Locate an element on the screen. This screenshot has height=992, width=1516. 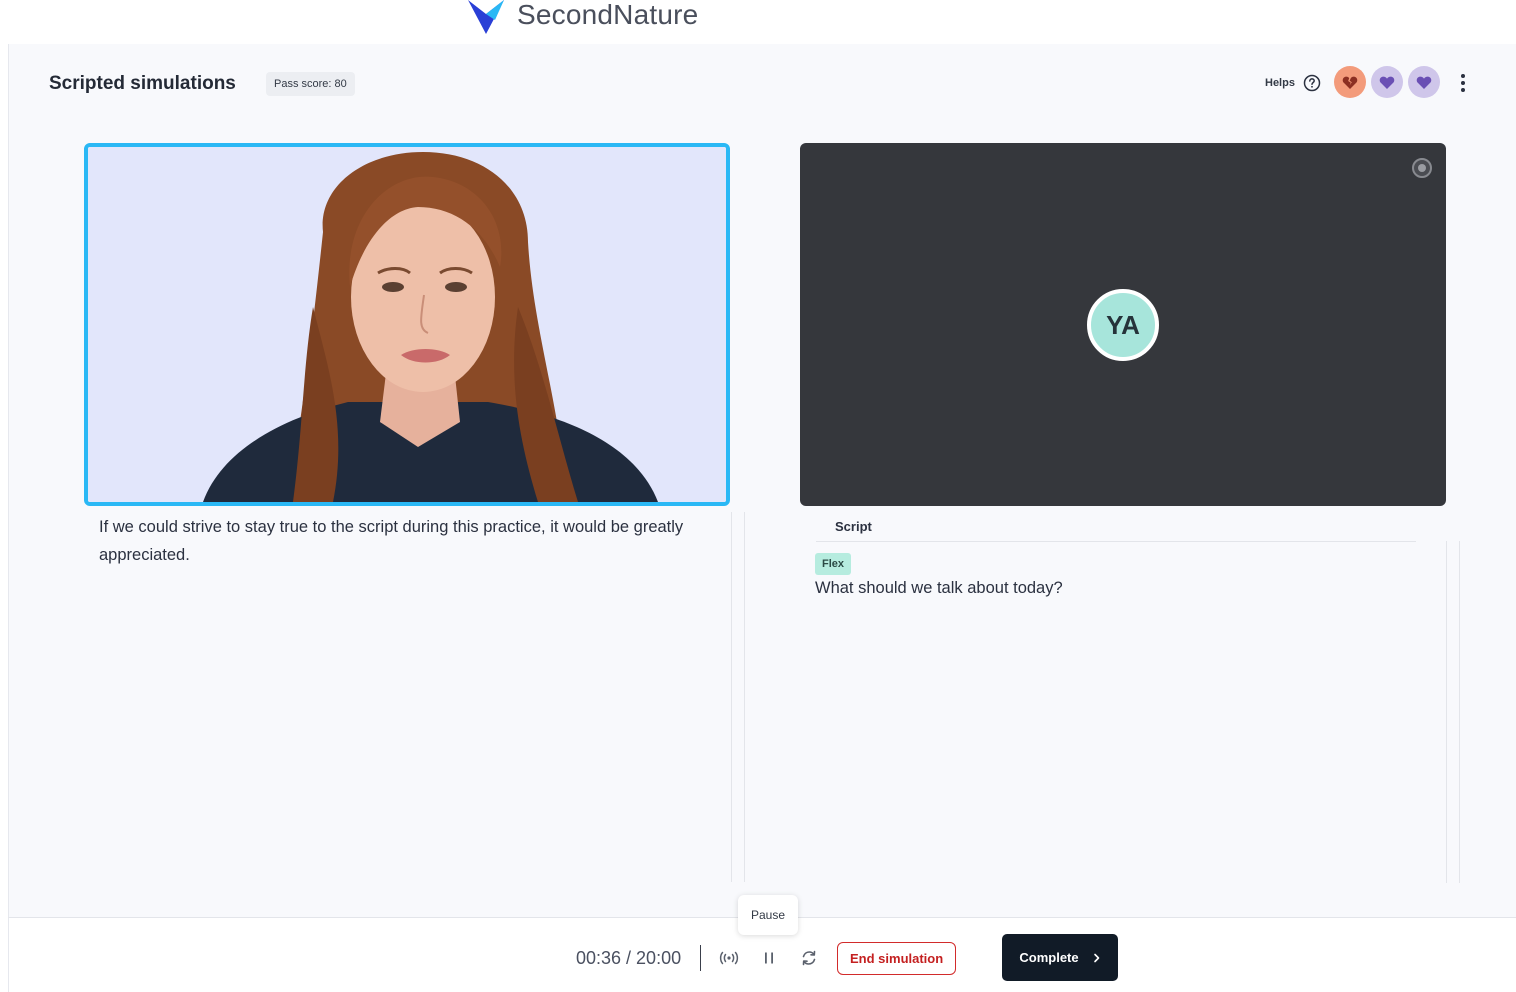
flex-tag: Flex is located at coordinates (833, 564).